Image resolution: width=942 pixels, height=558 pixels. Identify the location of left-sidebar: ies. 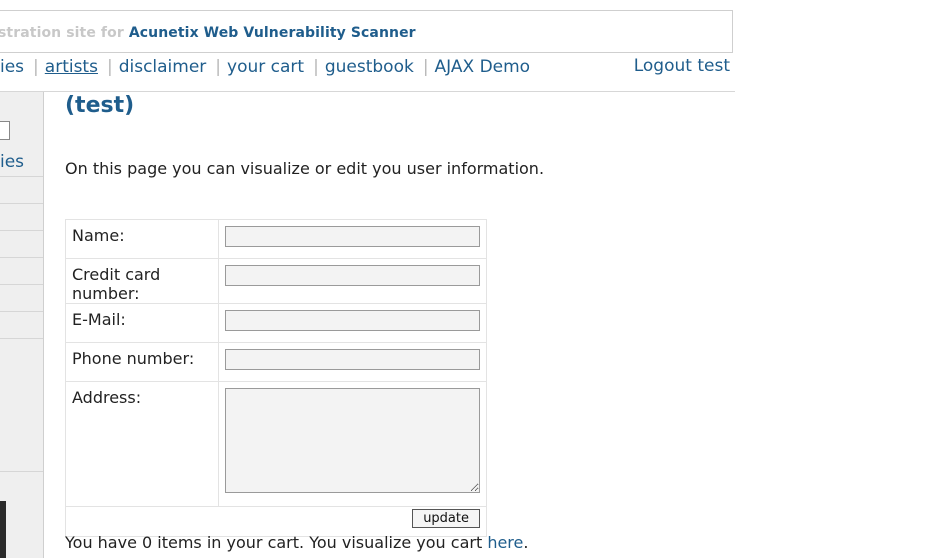
(22, 325).